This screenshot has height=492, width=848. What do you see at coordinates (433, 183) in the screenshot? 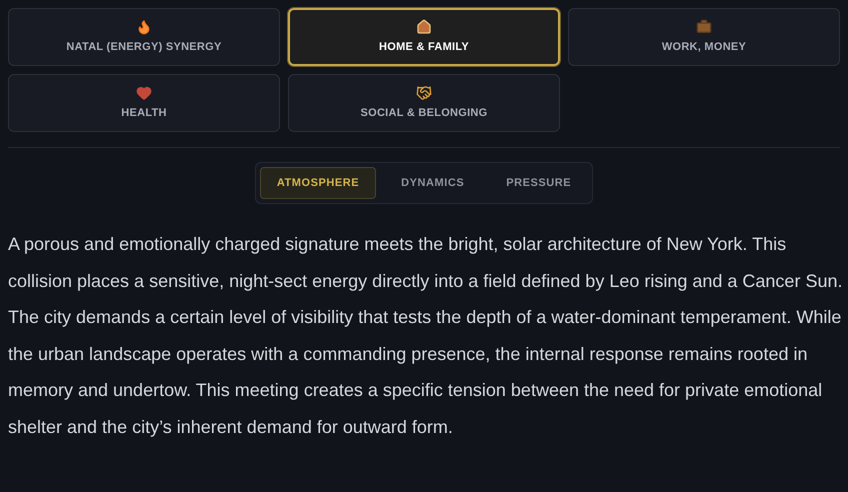
I see `tab: DYNAMICS` at bounding box center [433, 183].